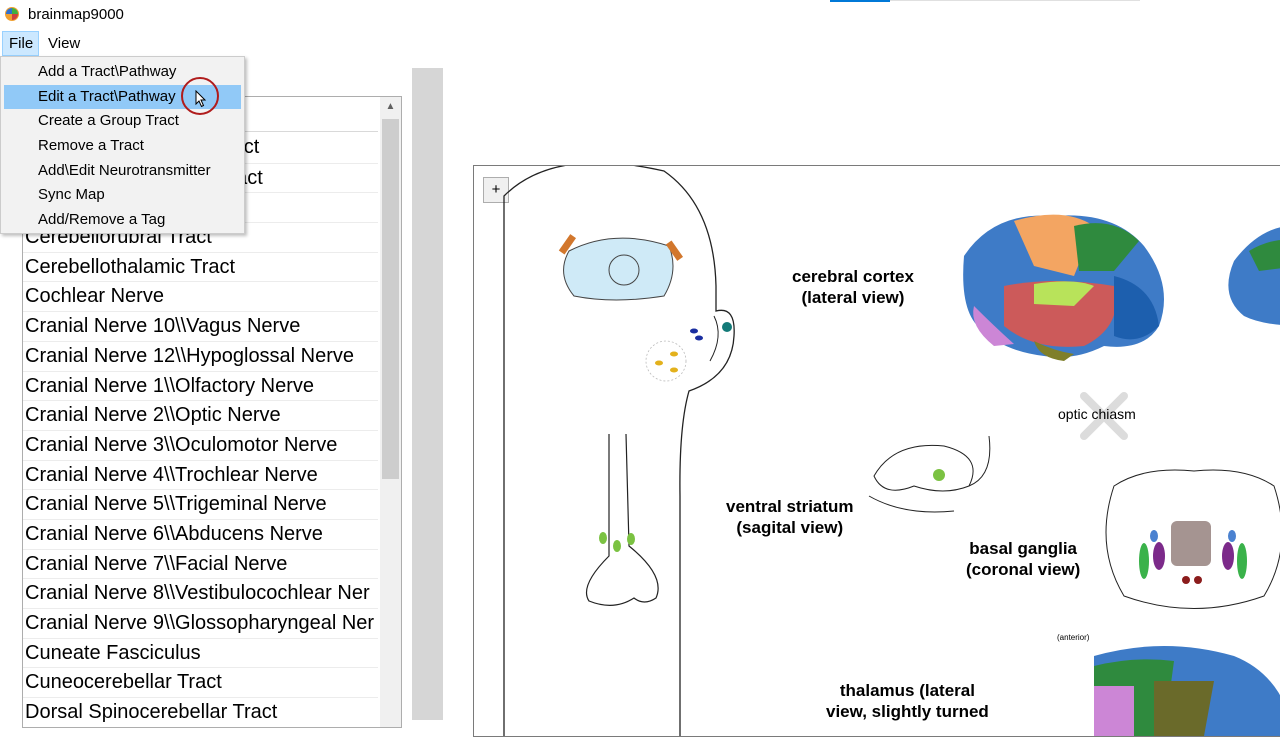  Describe the element at coordinates (1015, 0) in the screenshot. I see `title-divider` at that location.